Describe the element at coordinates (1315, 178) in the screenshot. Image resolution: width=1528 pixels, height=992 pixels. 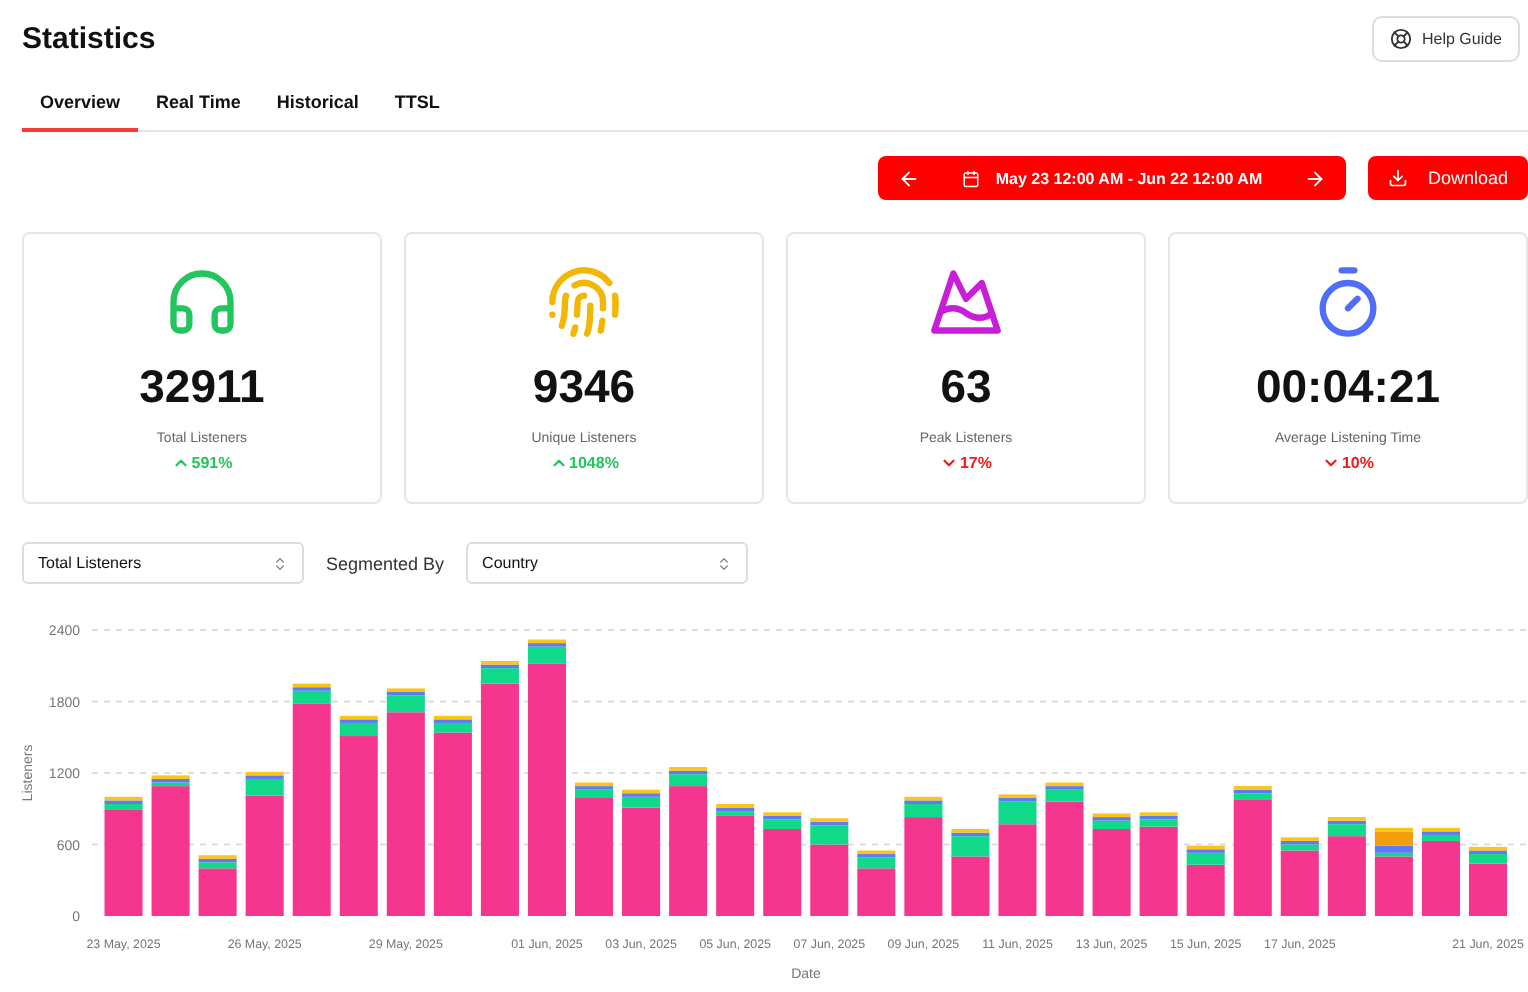
I see `arrow-right-icon` at that location.